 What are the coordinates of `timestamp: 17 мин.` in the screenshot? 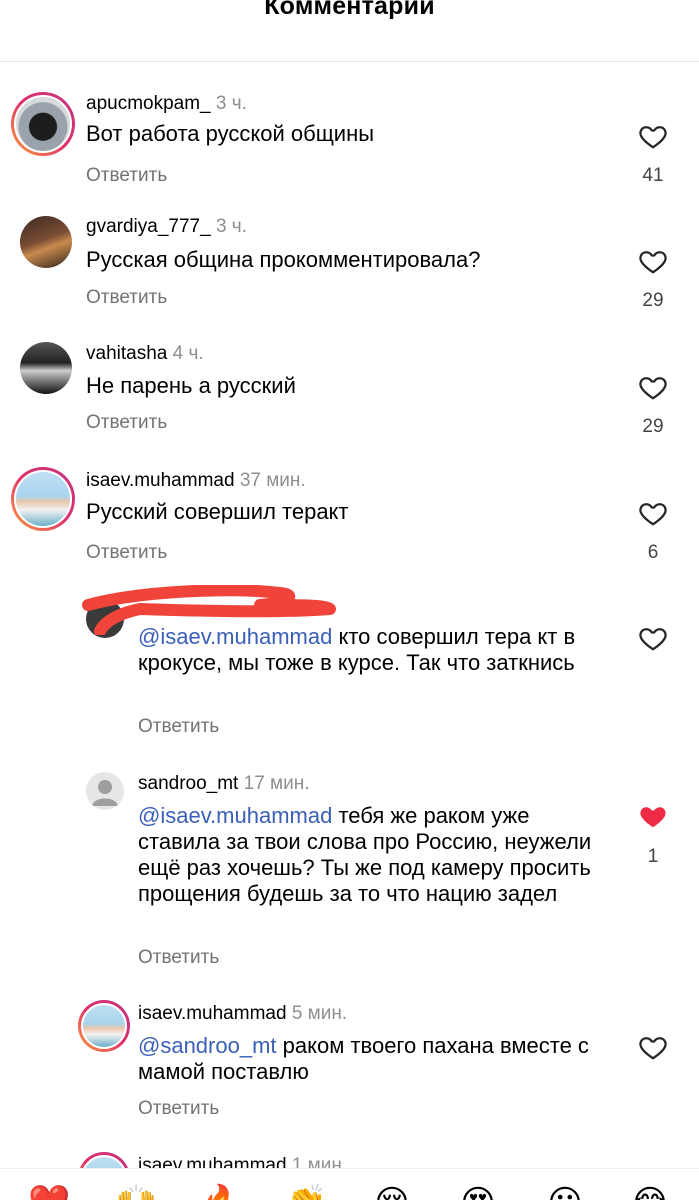 It's located at (276, 783).